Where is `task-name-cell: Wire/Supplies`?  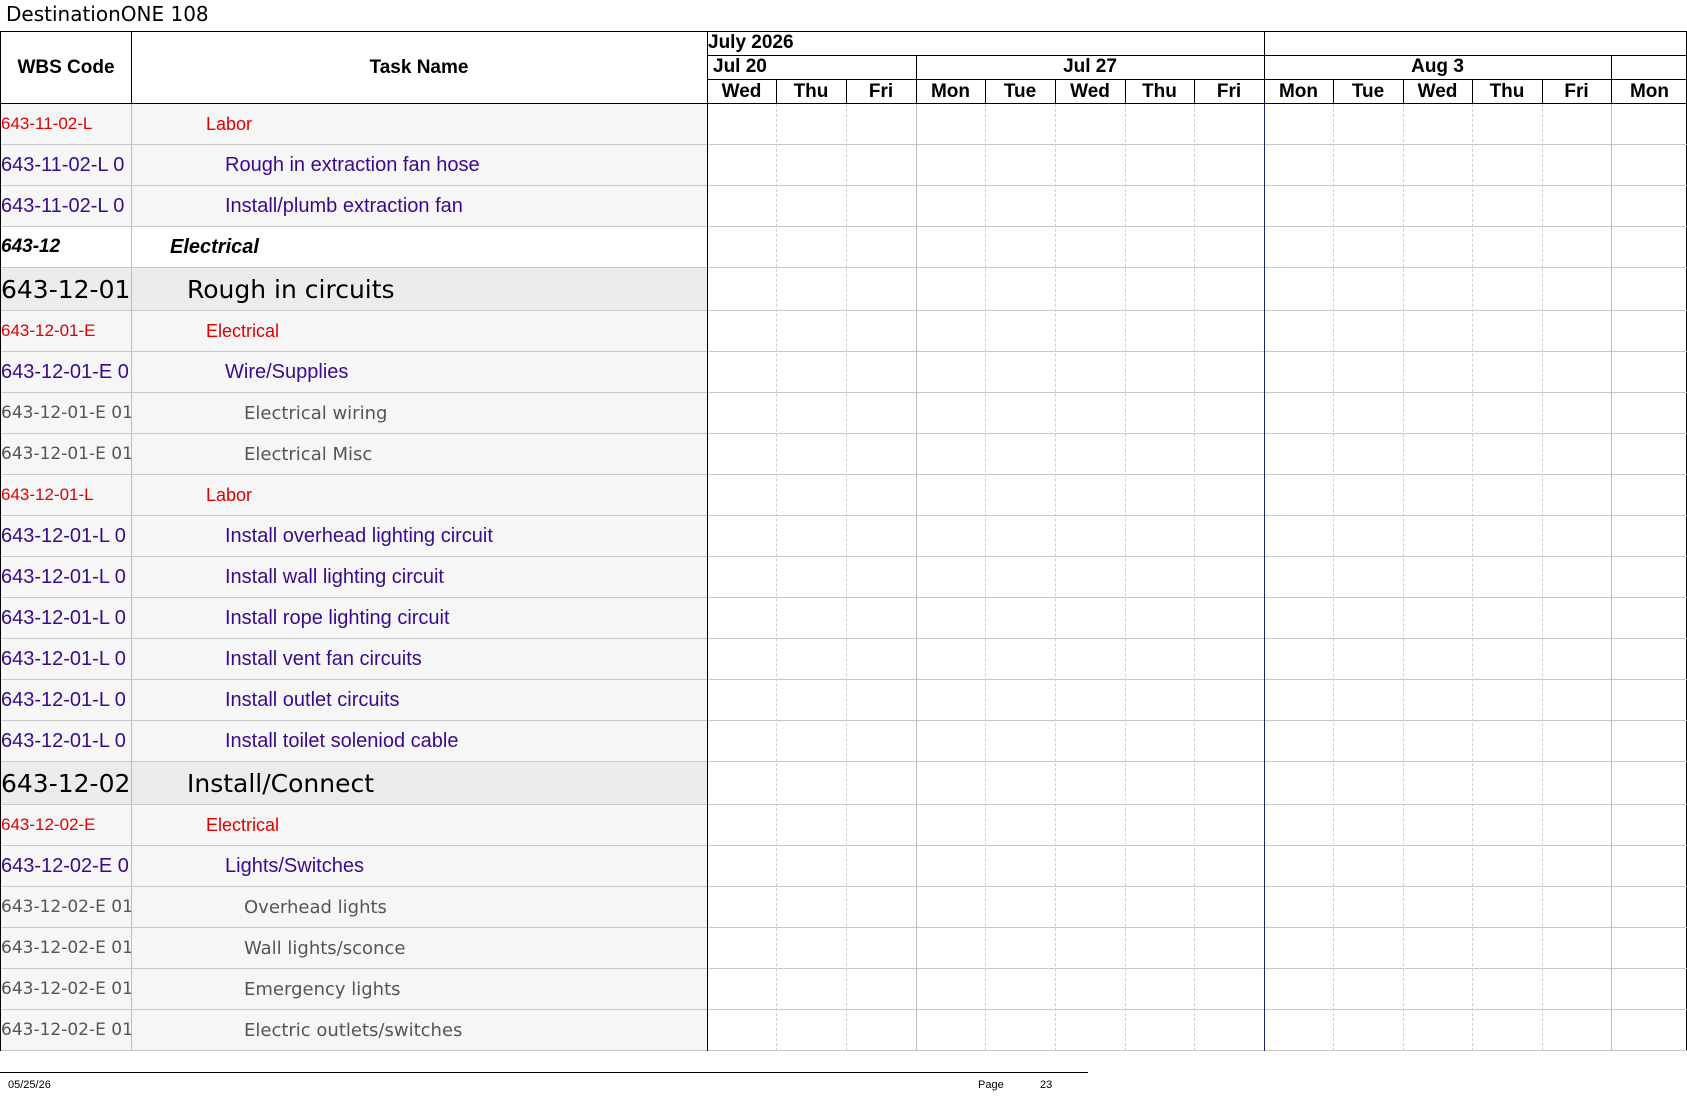 task-name-cell: Wire/Supplies is located at coordinates (287, 371).